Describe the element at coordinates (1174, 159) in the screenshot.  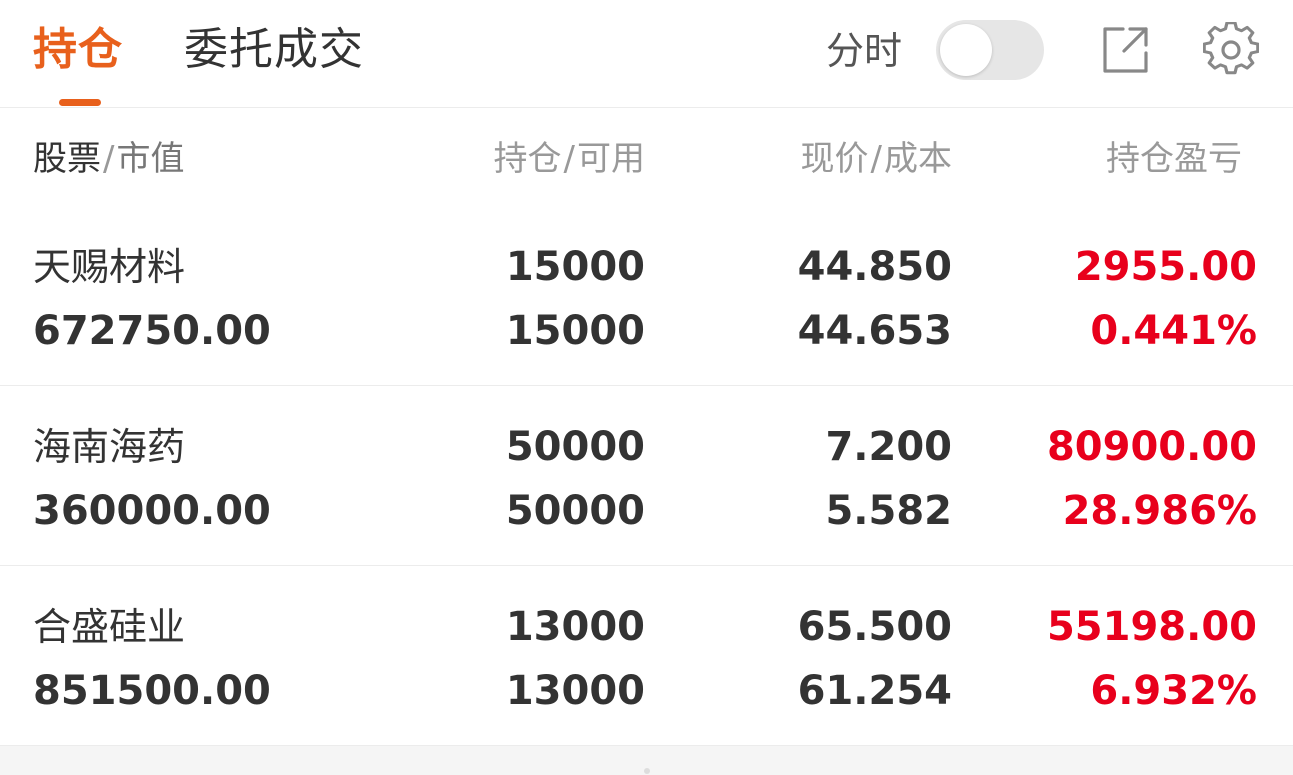
I see `header-position-pl: 持仓盈亏` at that location.